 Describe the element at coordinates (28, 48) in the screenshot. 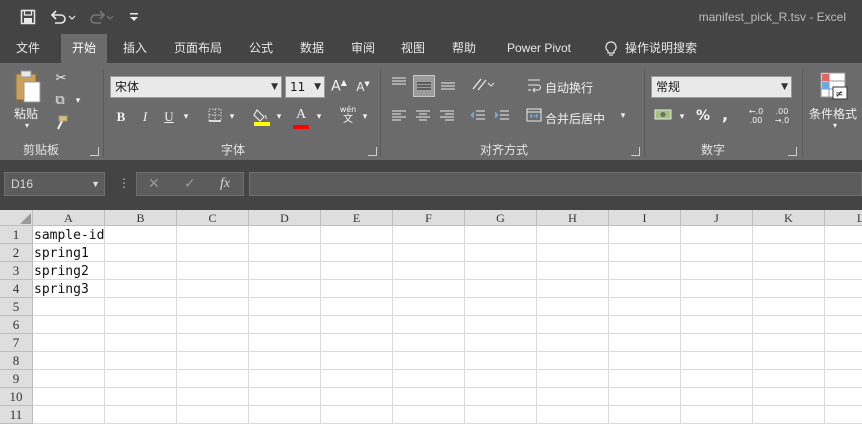

I see `tab-file: 文件` at that location.